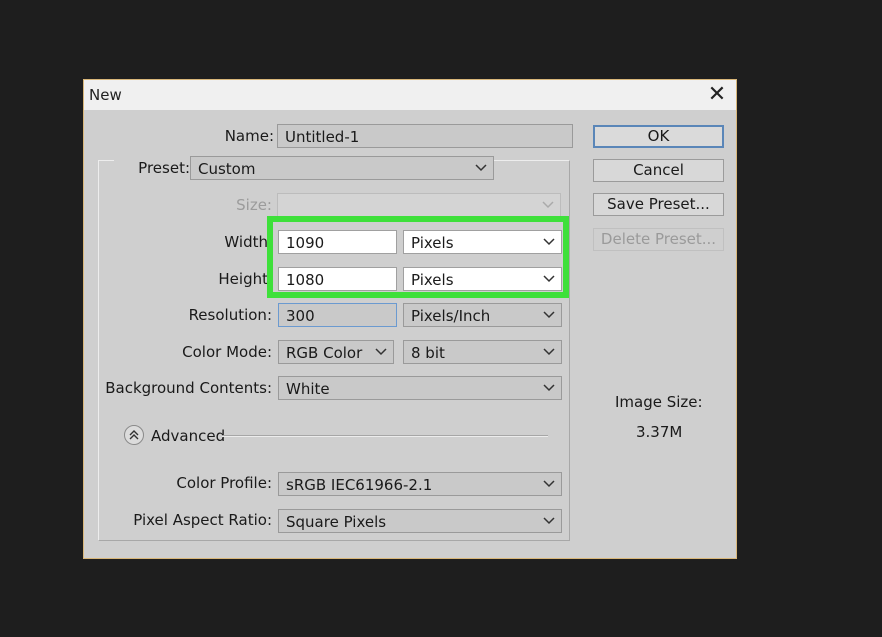 The height and width of the screenshot is (637, 882). I want to click on resolution-unit-select: Pixels/Inch, so click(482, 315).